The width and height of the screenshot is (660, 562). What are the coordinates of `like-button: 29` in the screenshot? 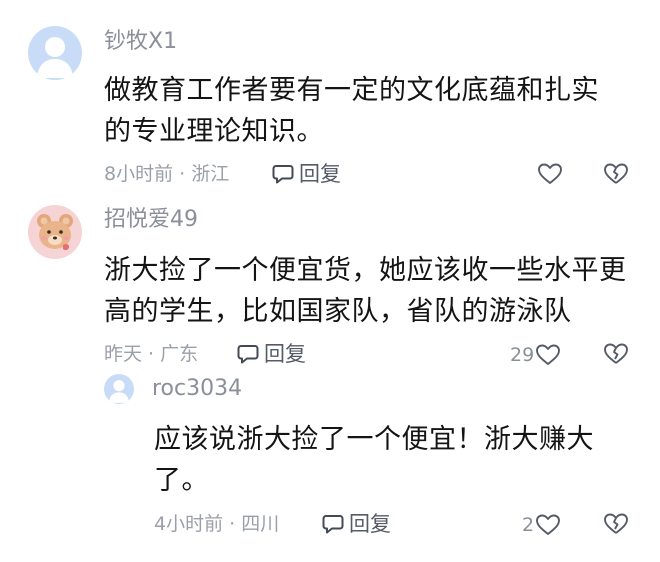 It's located at (535, 355).